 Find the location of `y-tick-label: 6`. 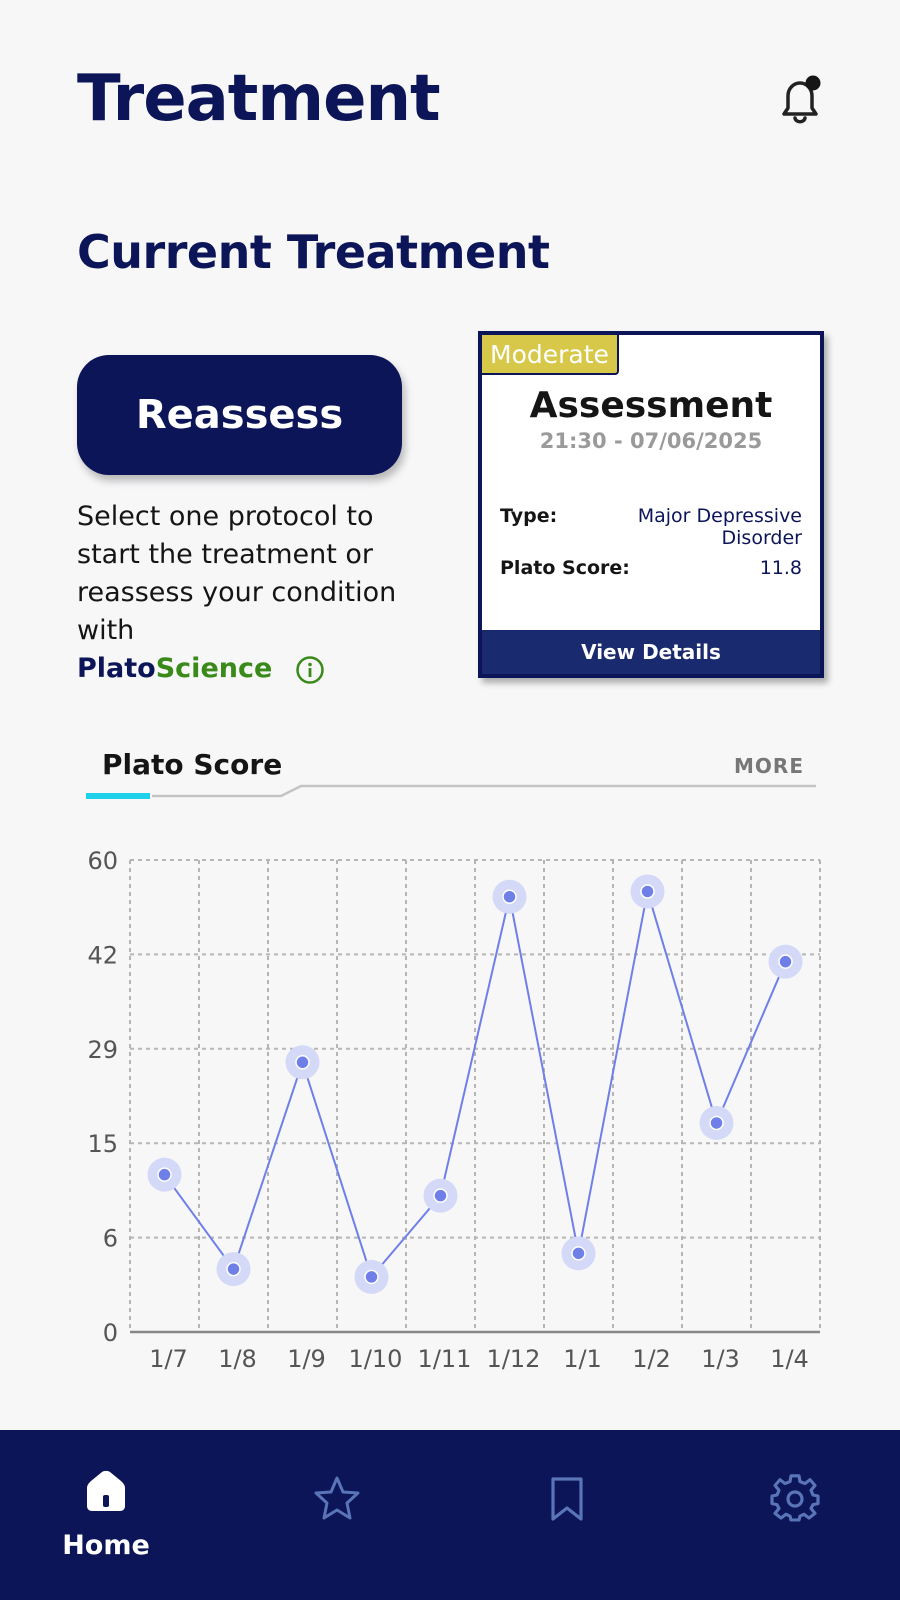

y-tick-label: 6 is located at coordinates (110, 1239).